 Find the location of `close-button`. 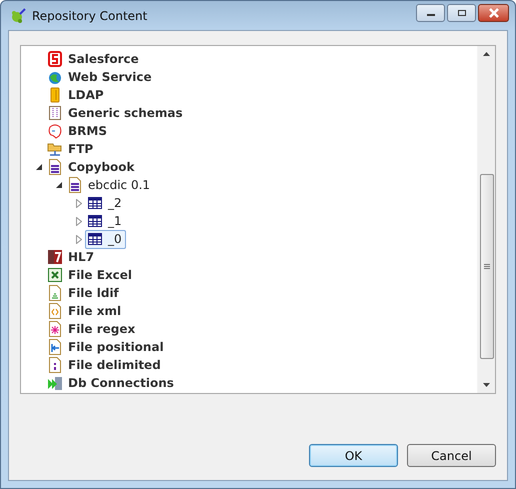

close-button is located at coordinates (493, 13).